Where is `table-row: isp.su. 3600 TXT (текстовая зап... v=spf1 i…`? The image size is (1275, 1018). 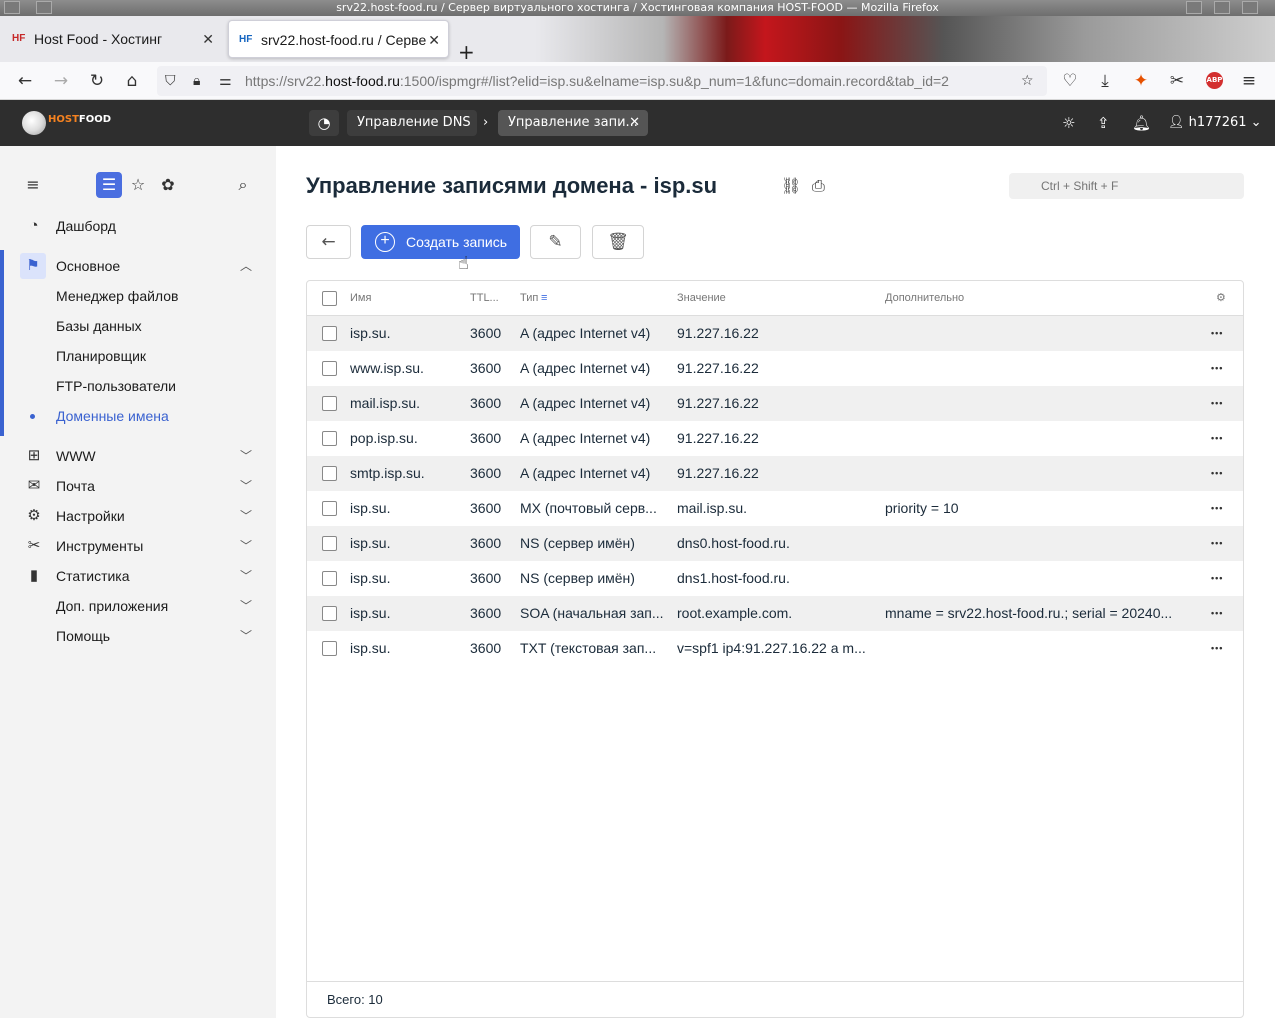
table-row: isp.su. 3600 TXT (текстовая зап... v=spf1 i… is located at coordinates (775, 648).